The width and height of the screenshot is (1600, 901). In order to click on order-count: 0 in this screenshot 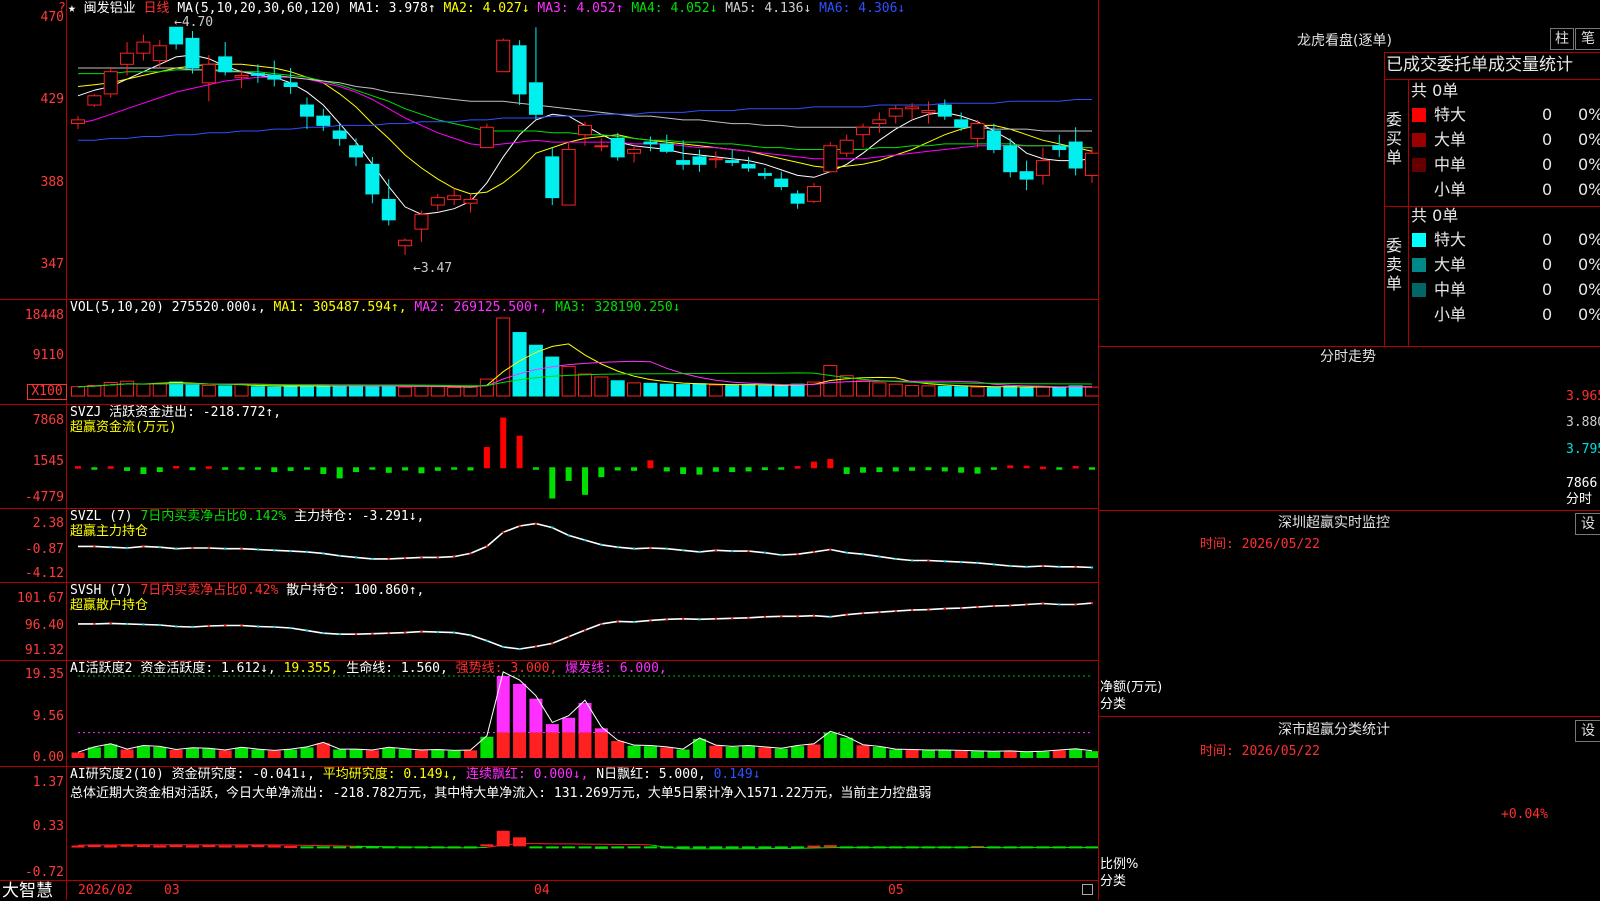, I will do `click(1547, 290)`.